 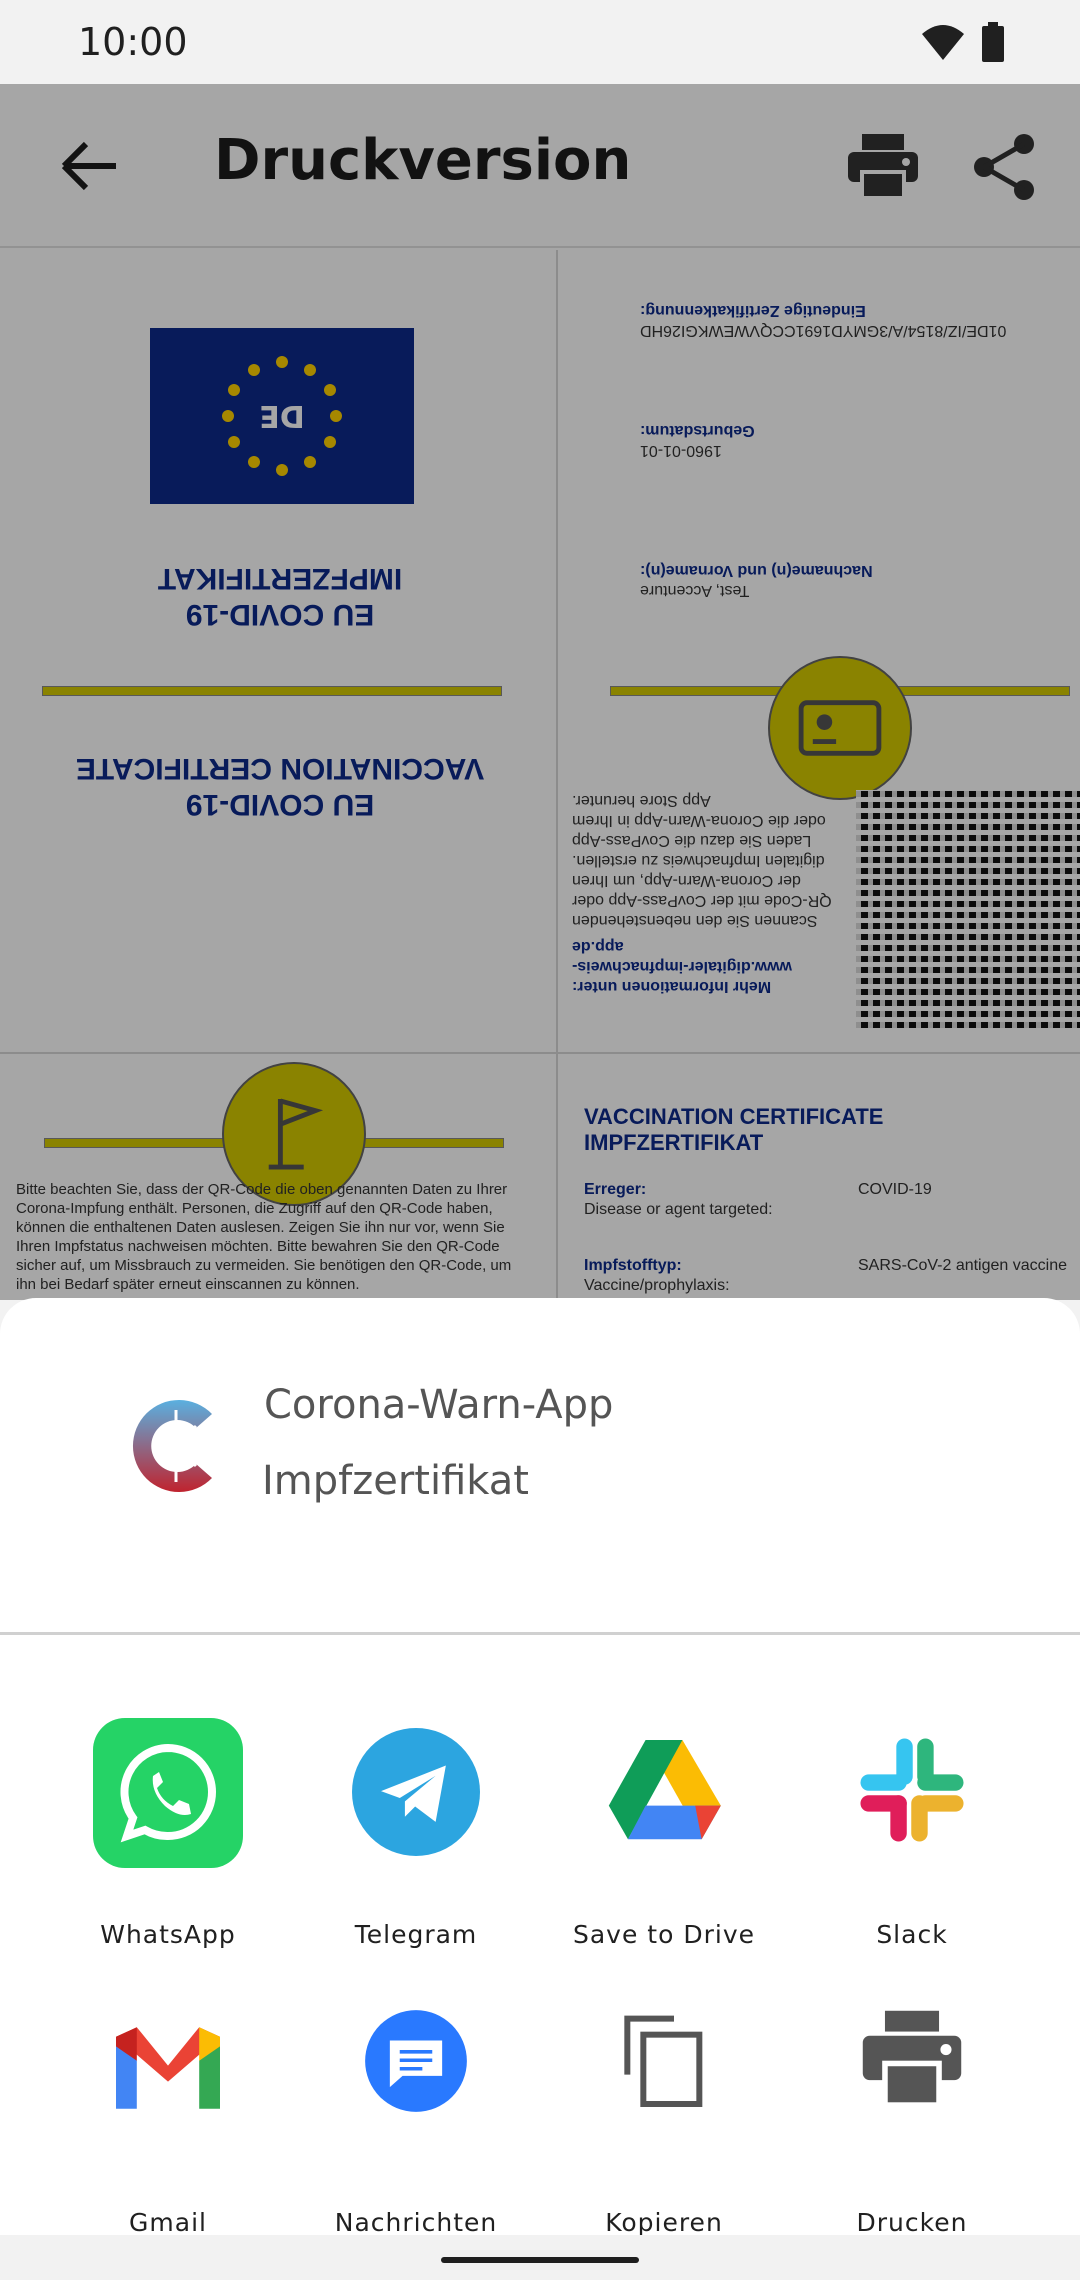 What do you see at coordinates (912, 2059) in the screenshot?
I see `print-icon` at bounding box center [912, 2059].